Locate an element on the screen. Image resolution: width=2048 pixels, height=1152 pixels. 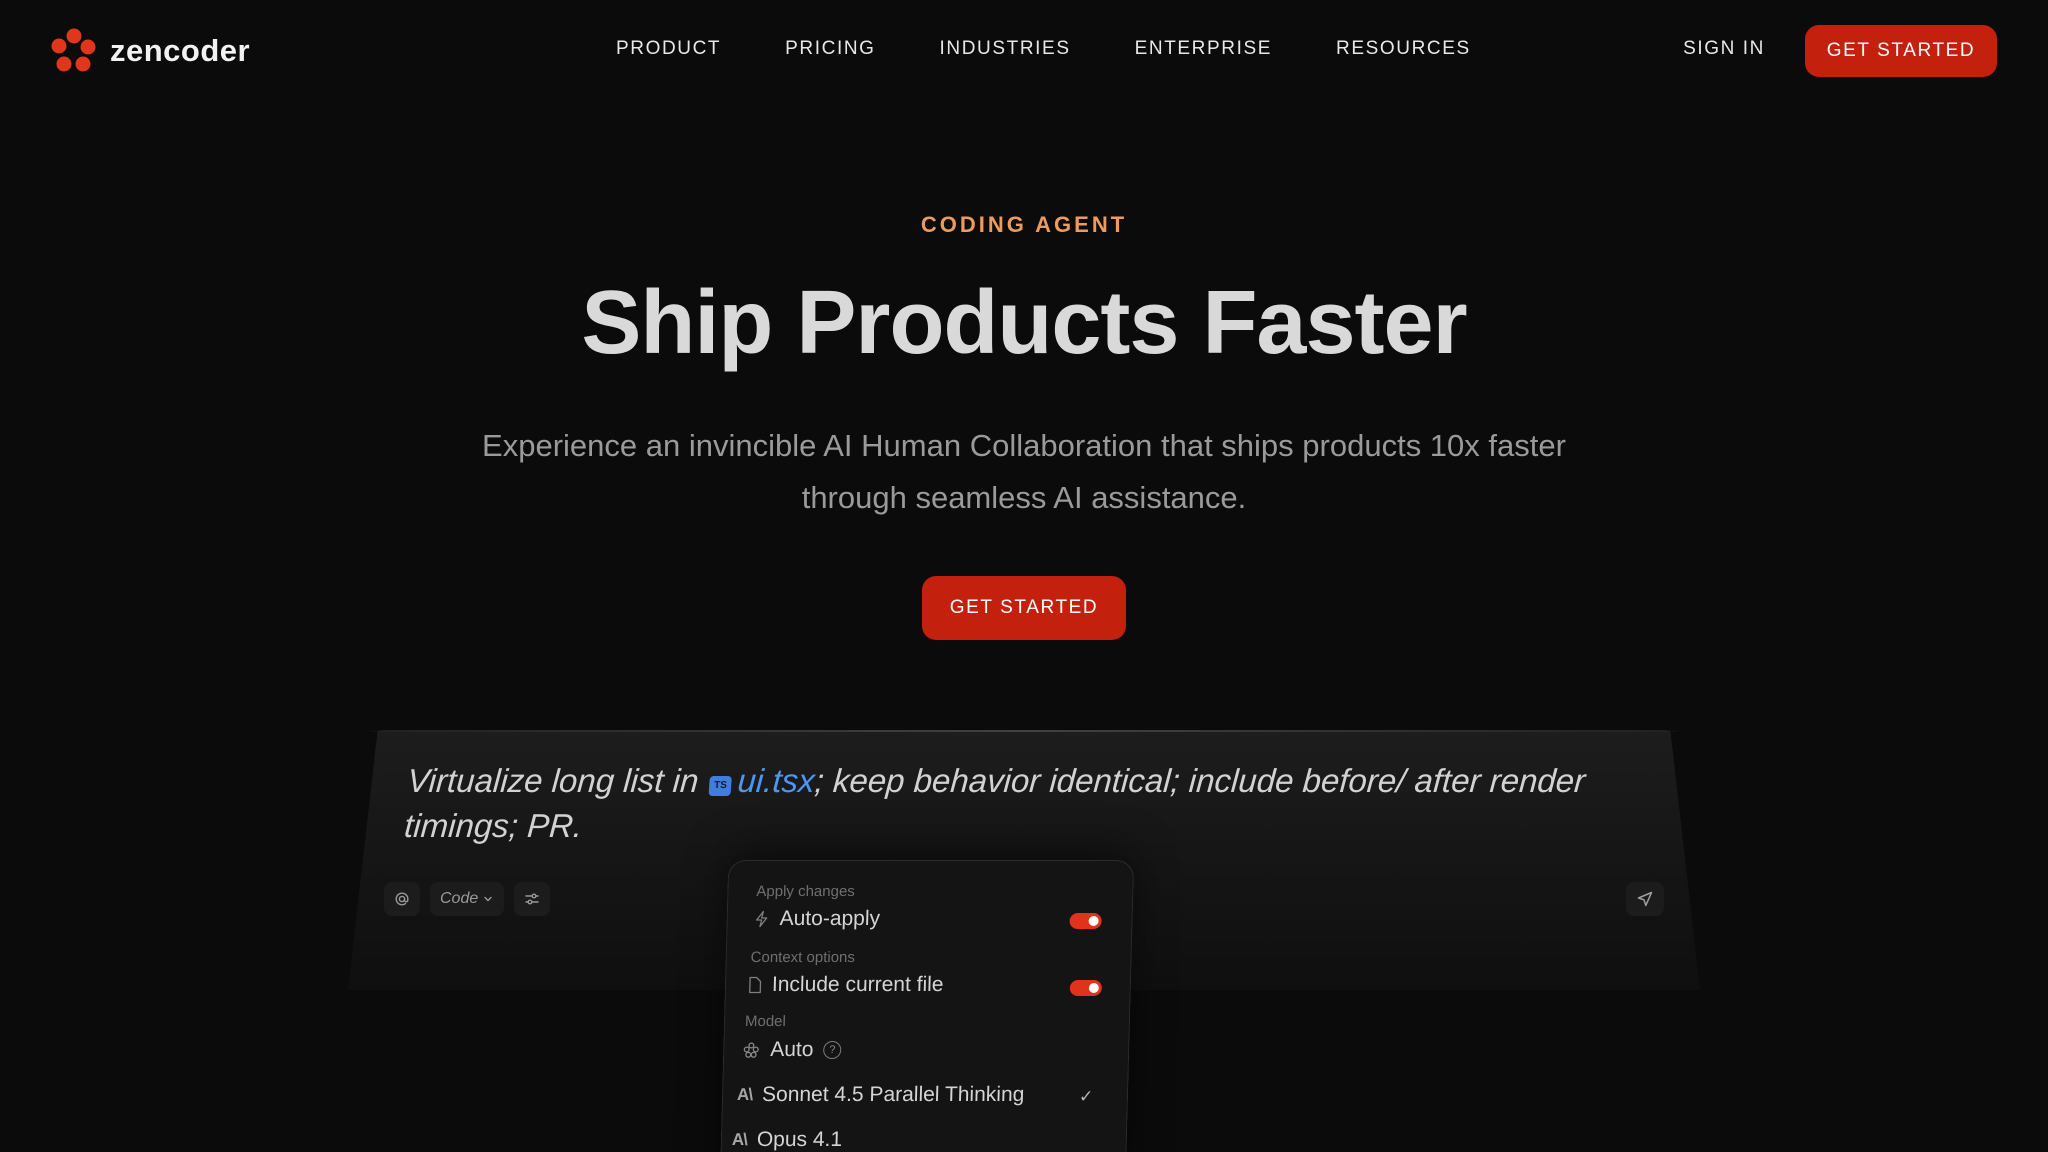
nav-item-enterprise: ENTERPRISE is located at coordinates (1203, 49).